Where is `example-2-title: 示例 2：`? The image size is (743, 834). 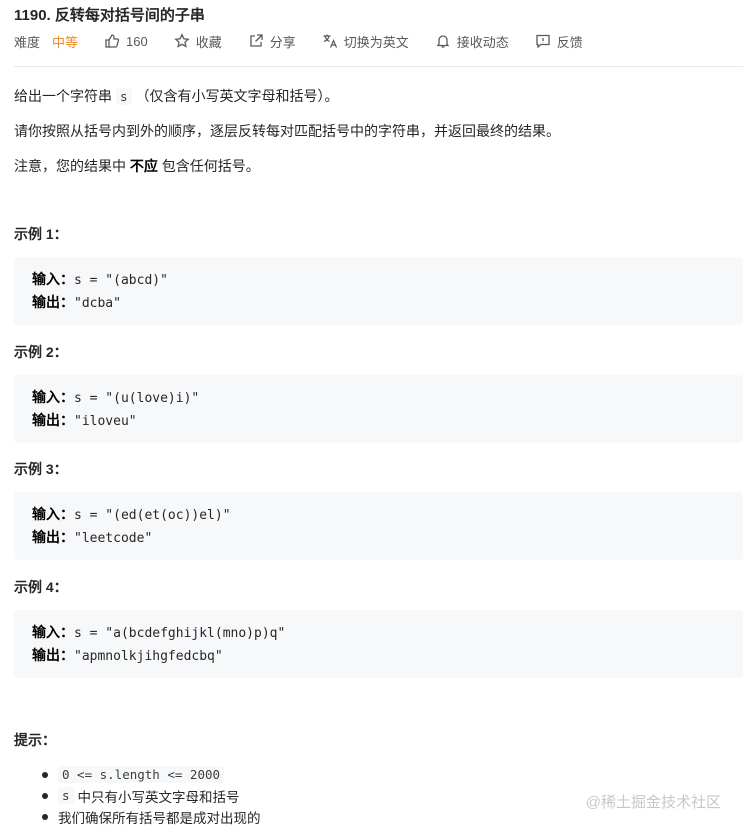
example-2-title: 示例 2： is located at coordinates (41, 352).